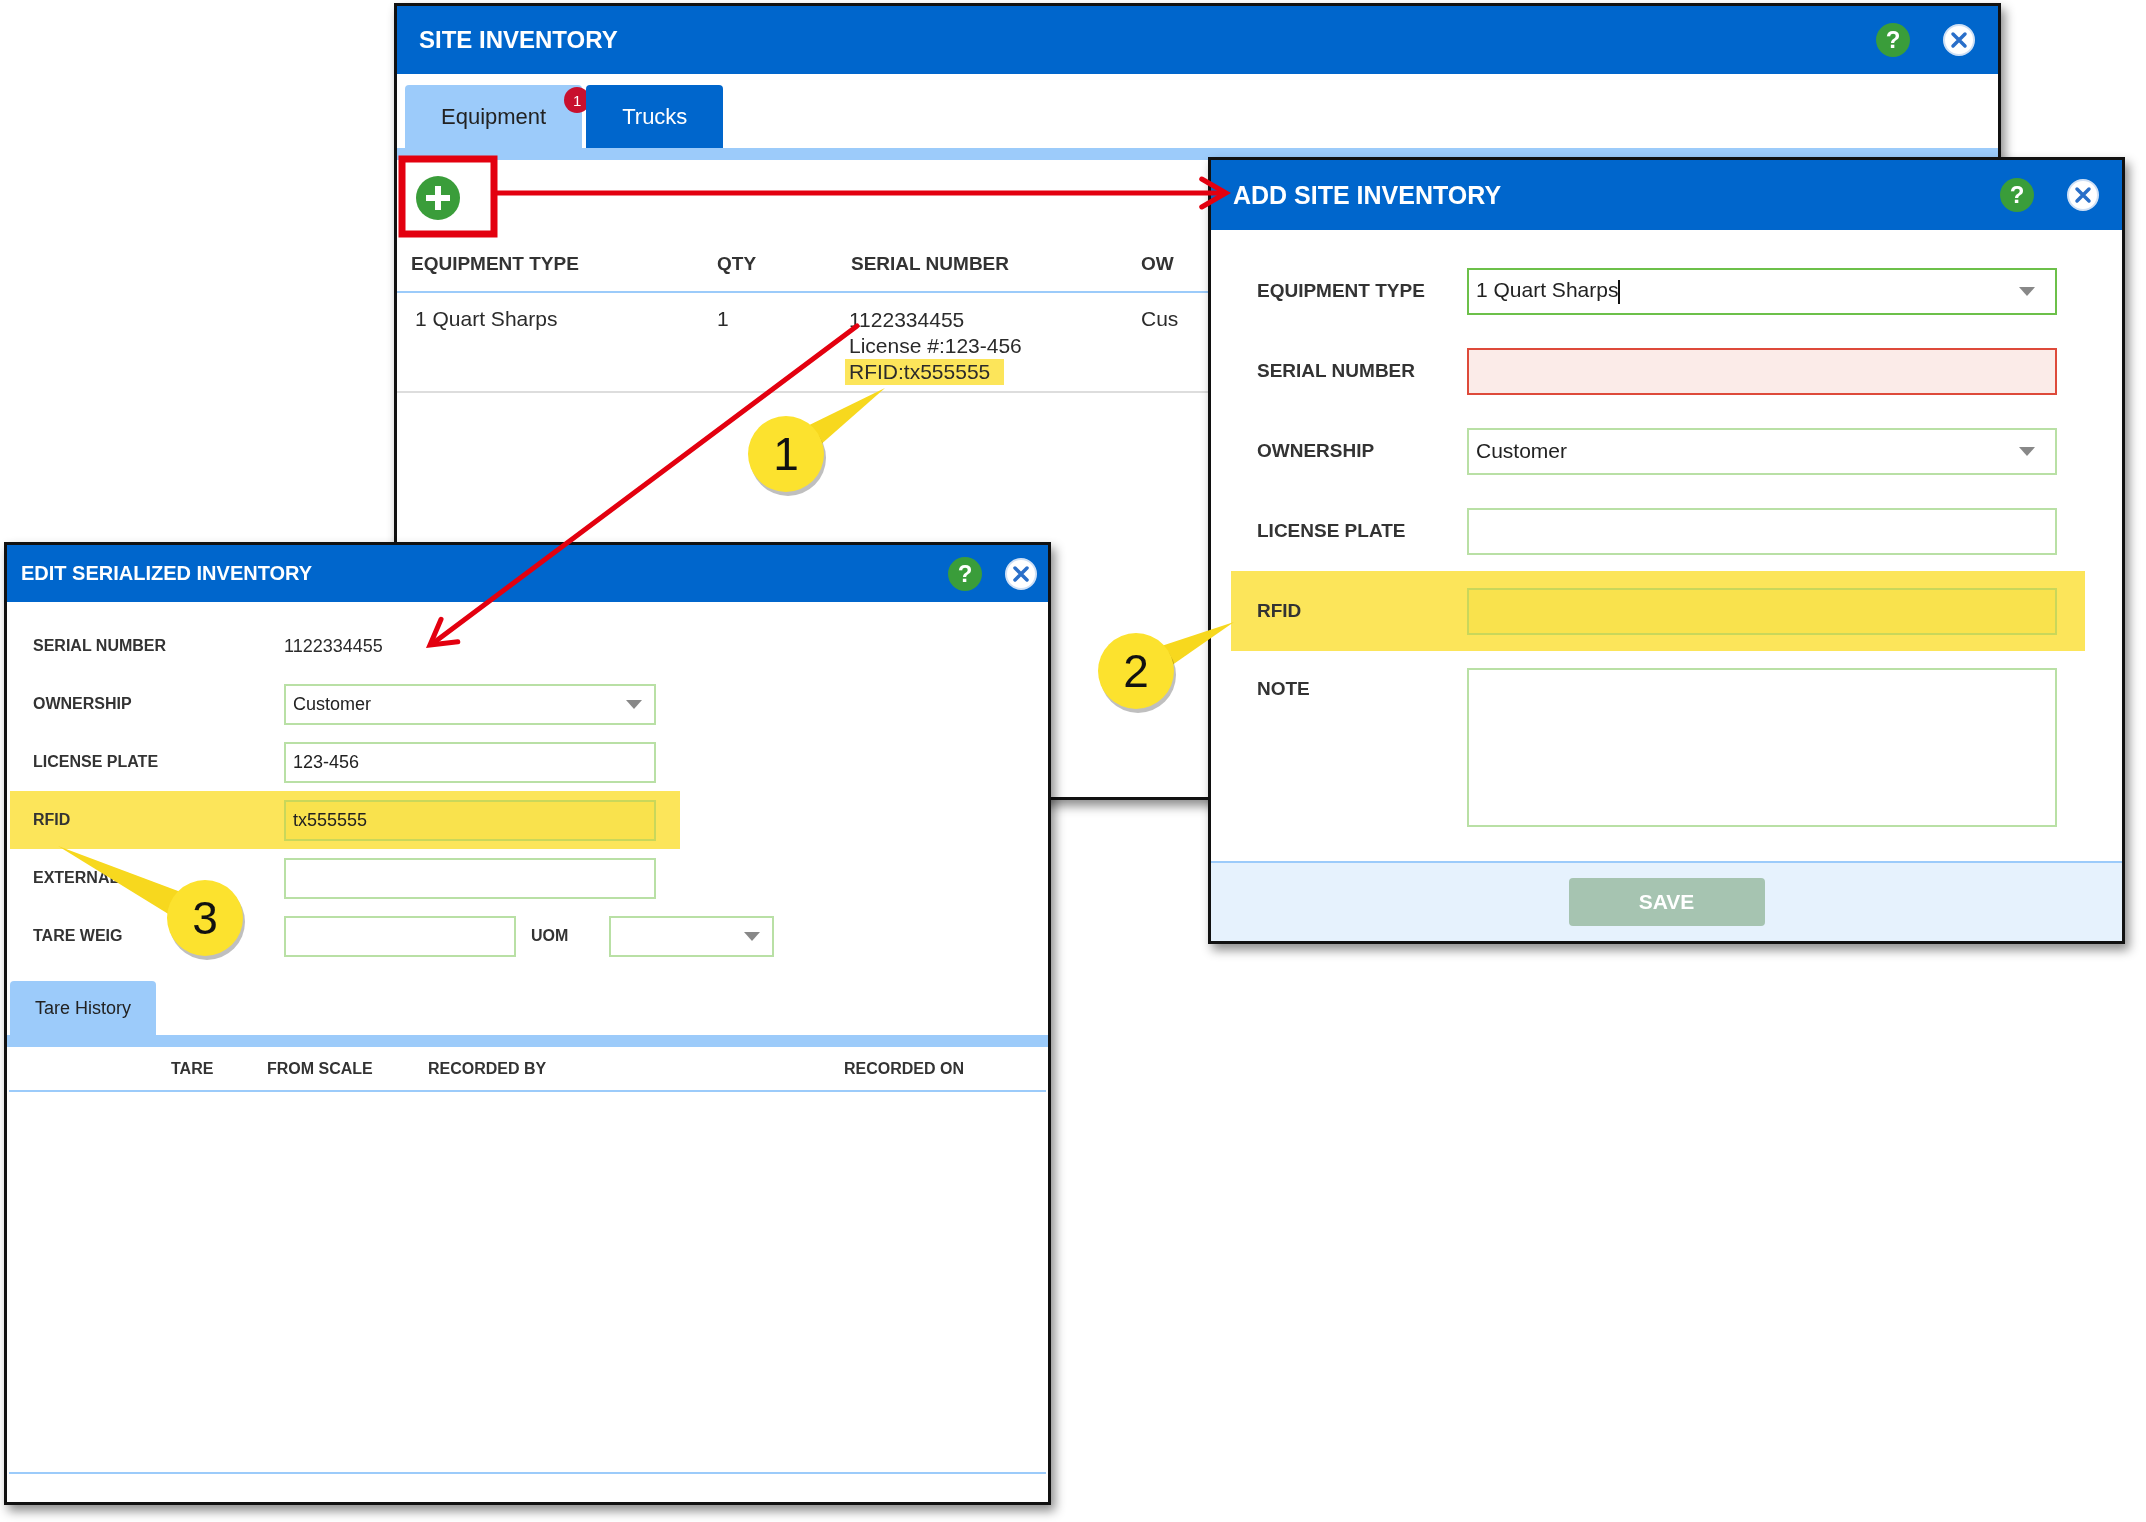  I want to click on table-cell: 1 Quart Sharps, so click(486, 318).